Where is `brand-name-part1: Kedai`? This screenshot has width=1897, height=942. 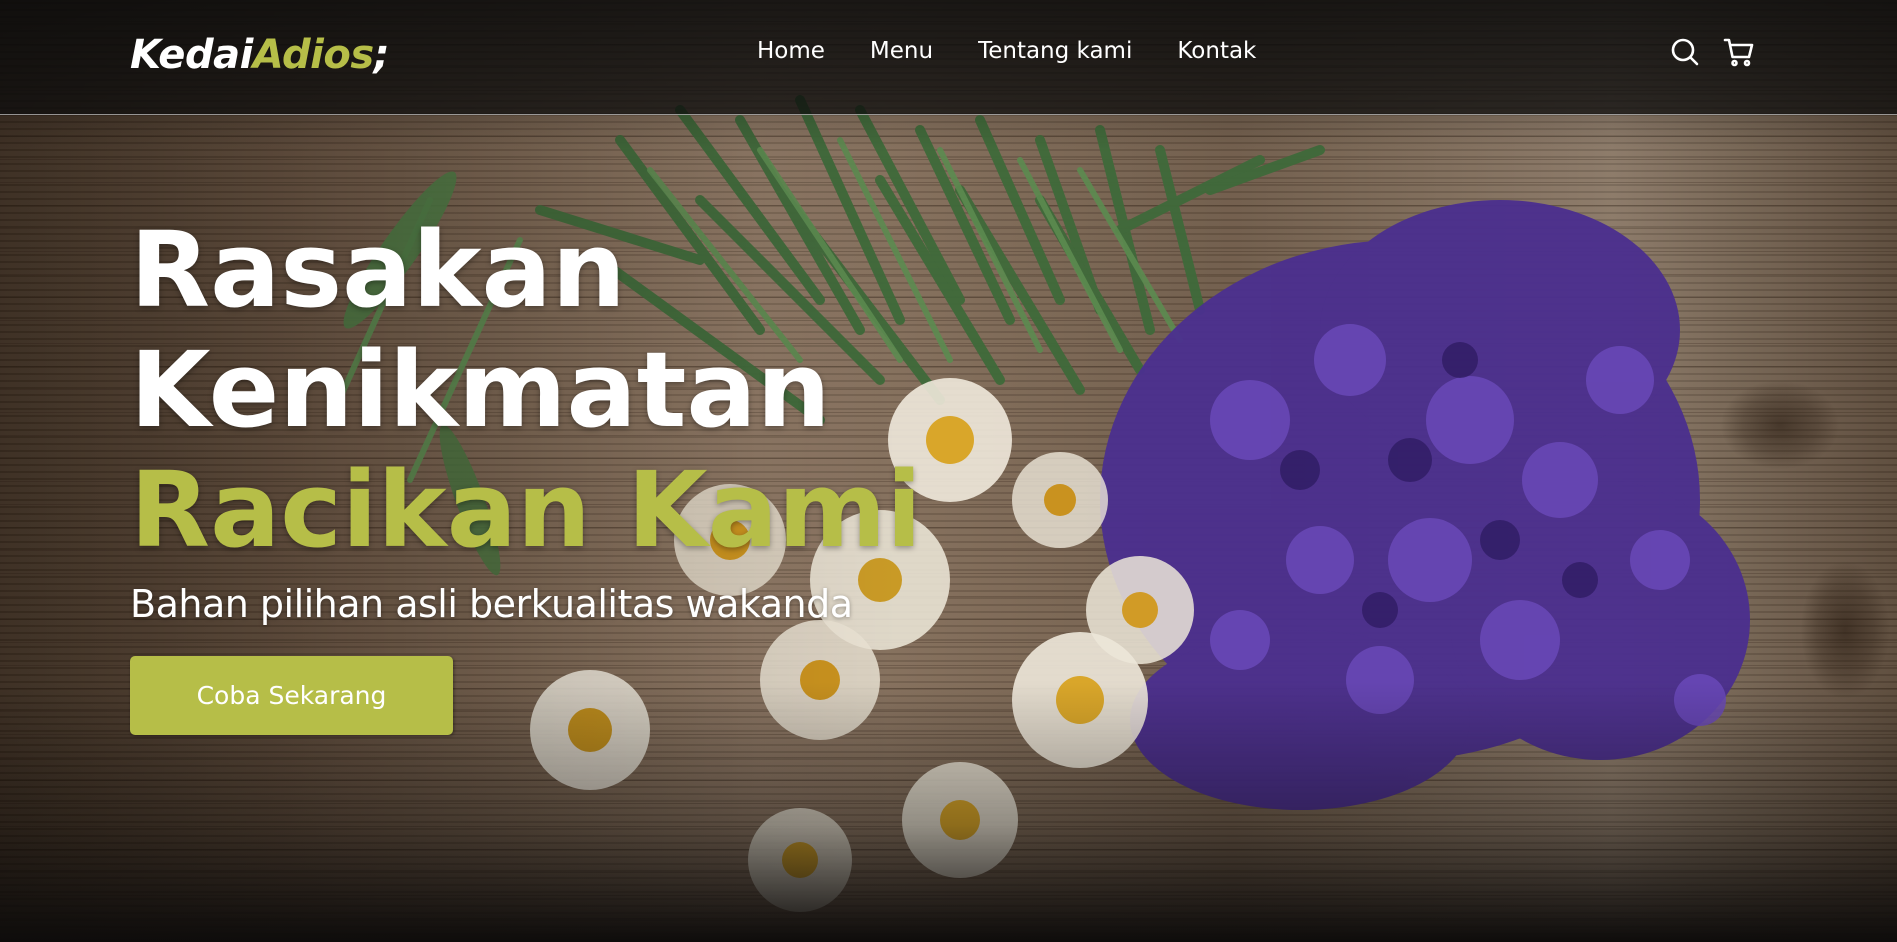
brand-name-part1: Kedai is located at coordinates (191, 55).